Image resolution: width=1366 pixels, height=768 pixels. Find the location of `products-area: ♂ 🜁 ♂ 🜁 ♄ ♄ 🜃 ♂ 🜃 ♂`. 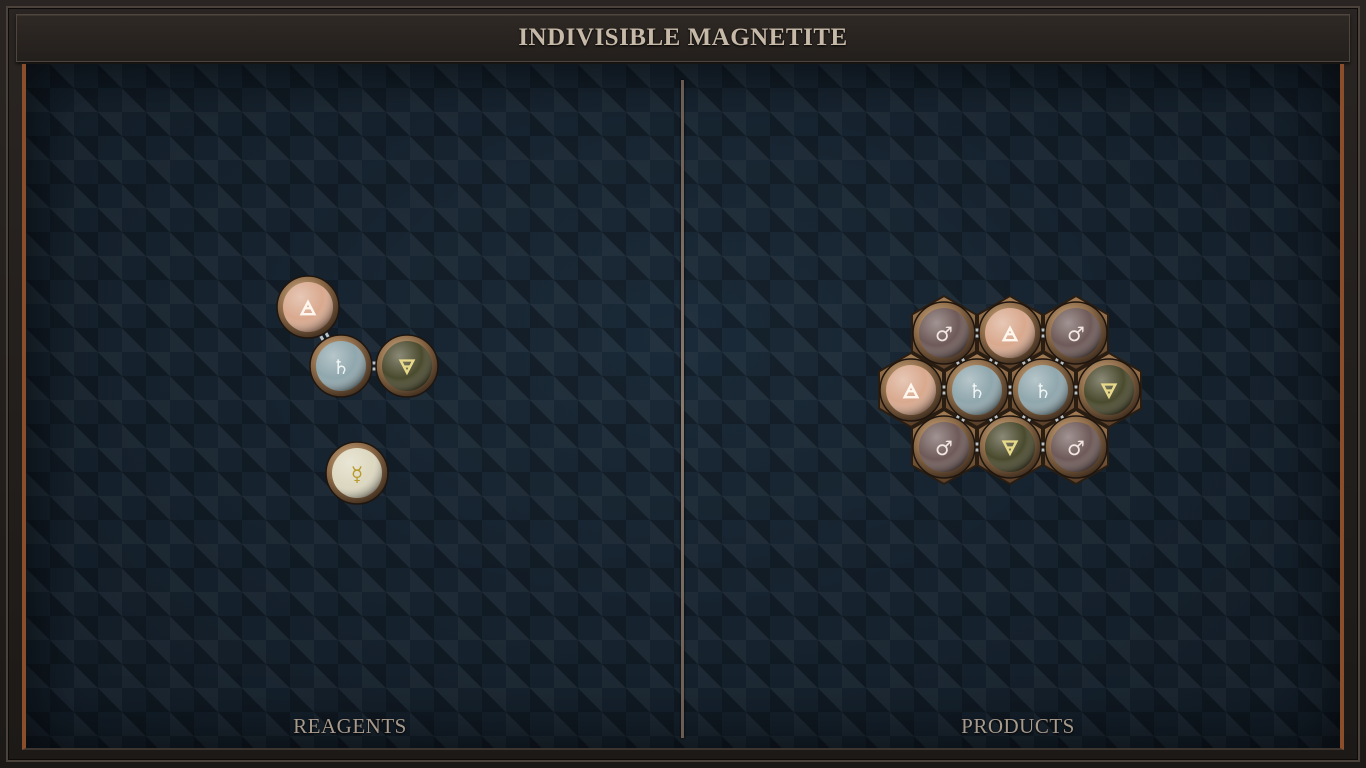

products-area: ♂ 🜁 ♂ 🜁 ♄ ♄ 🜃 ♂ 🜃 ♂ is located at coordinates (1010, 390).